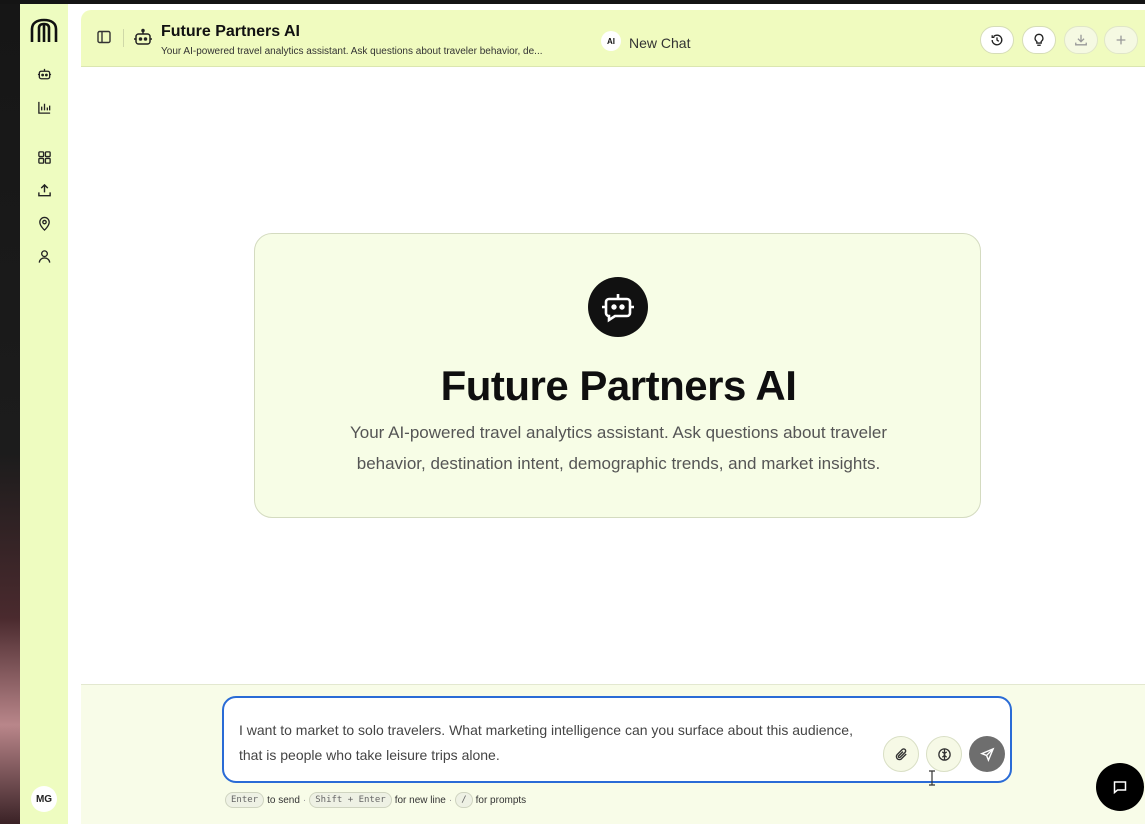 The width and height of the screenshot is (1145, 824). I want to click on page-title: Future Partners AI, so click(230, 31).